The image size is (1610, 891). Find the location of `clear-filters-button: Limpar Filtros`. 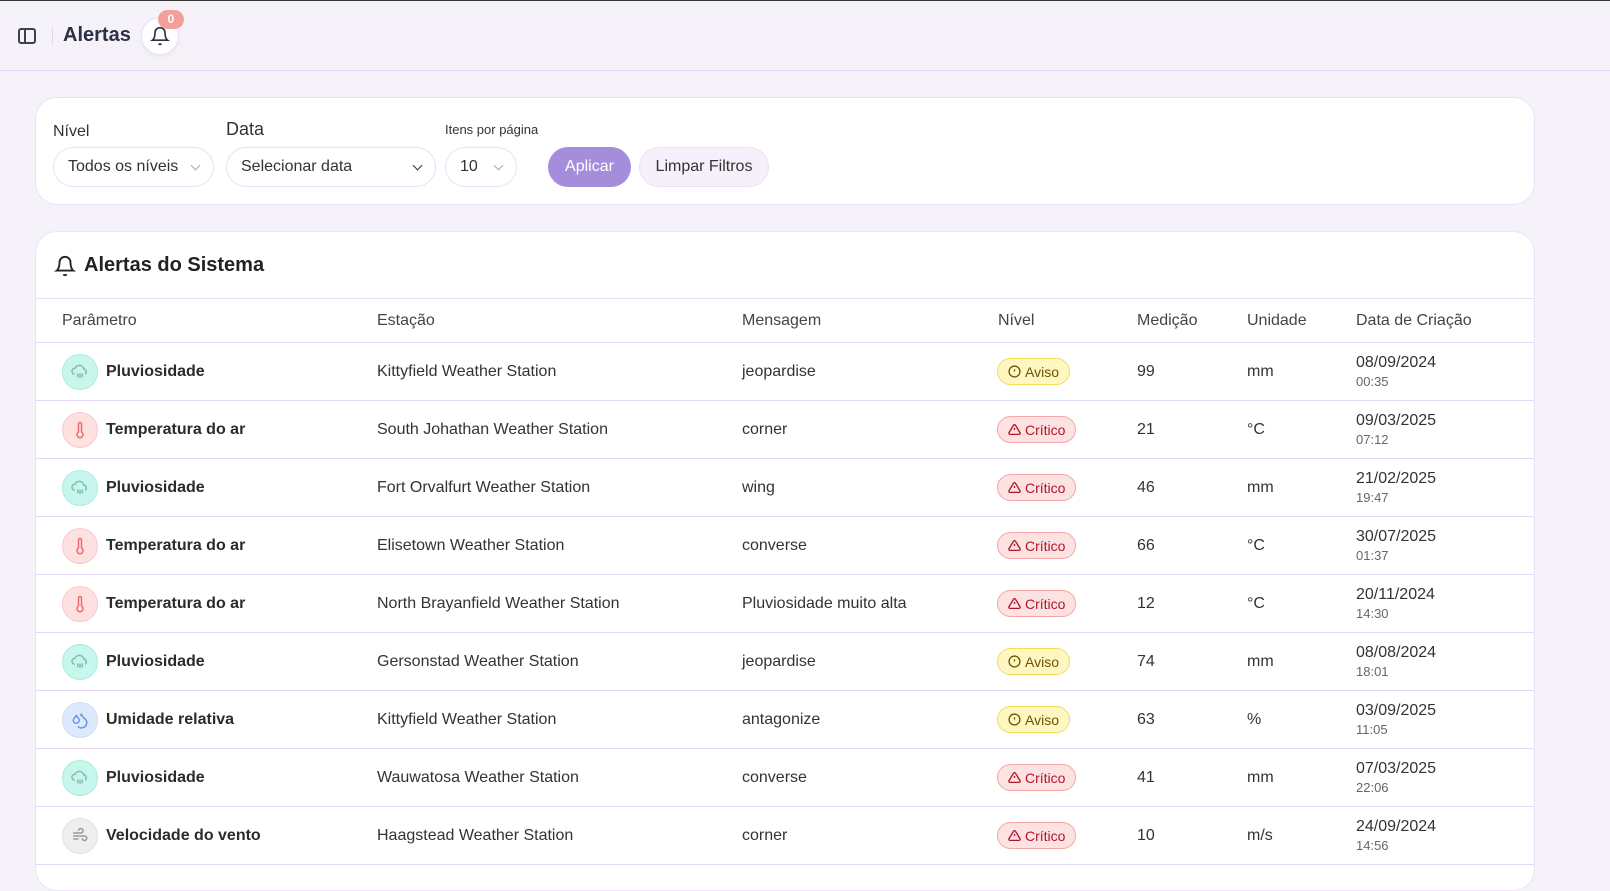

clear-filters-button: Limpar Filtros is located at coordinates (704, 167).